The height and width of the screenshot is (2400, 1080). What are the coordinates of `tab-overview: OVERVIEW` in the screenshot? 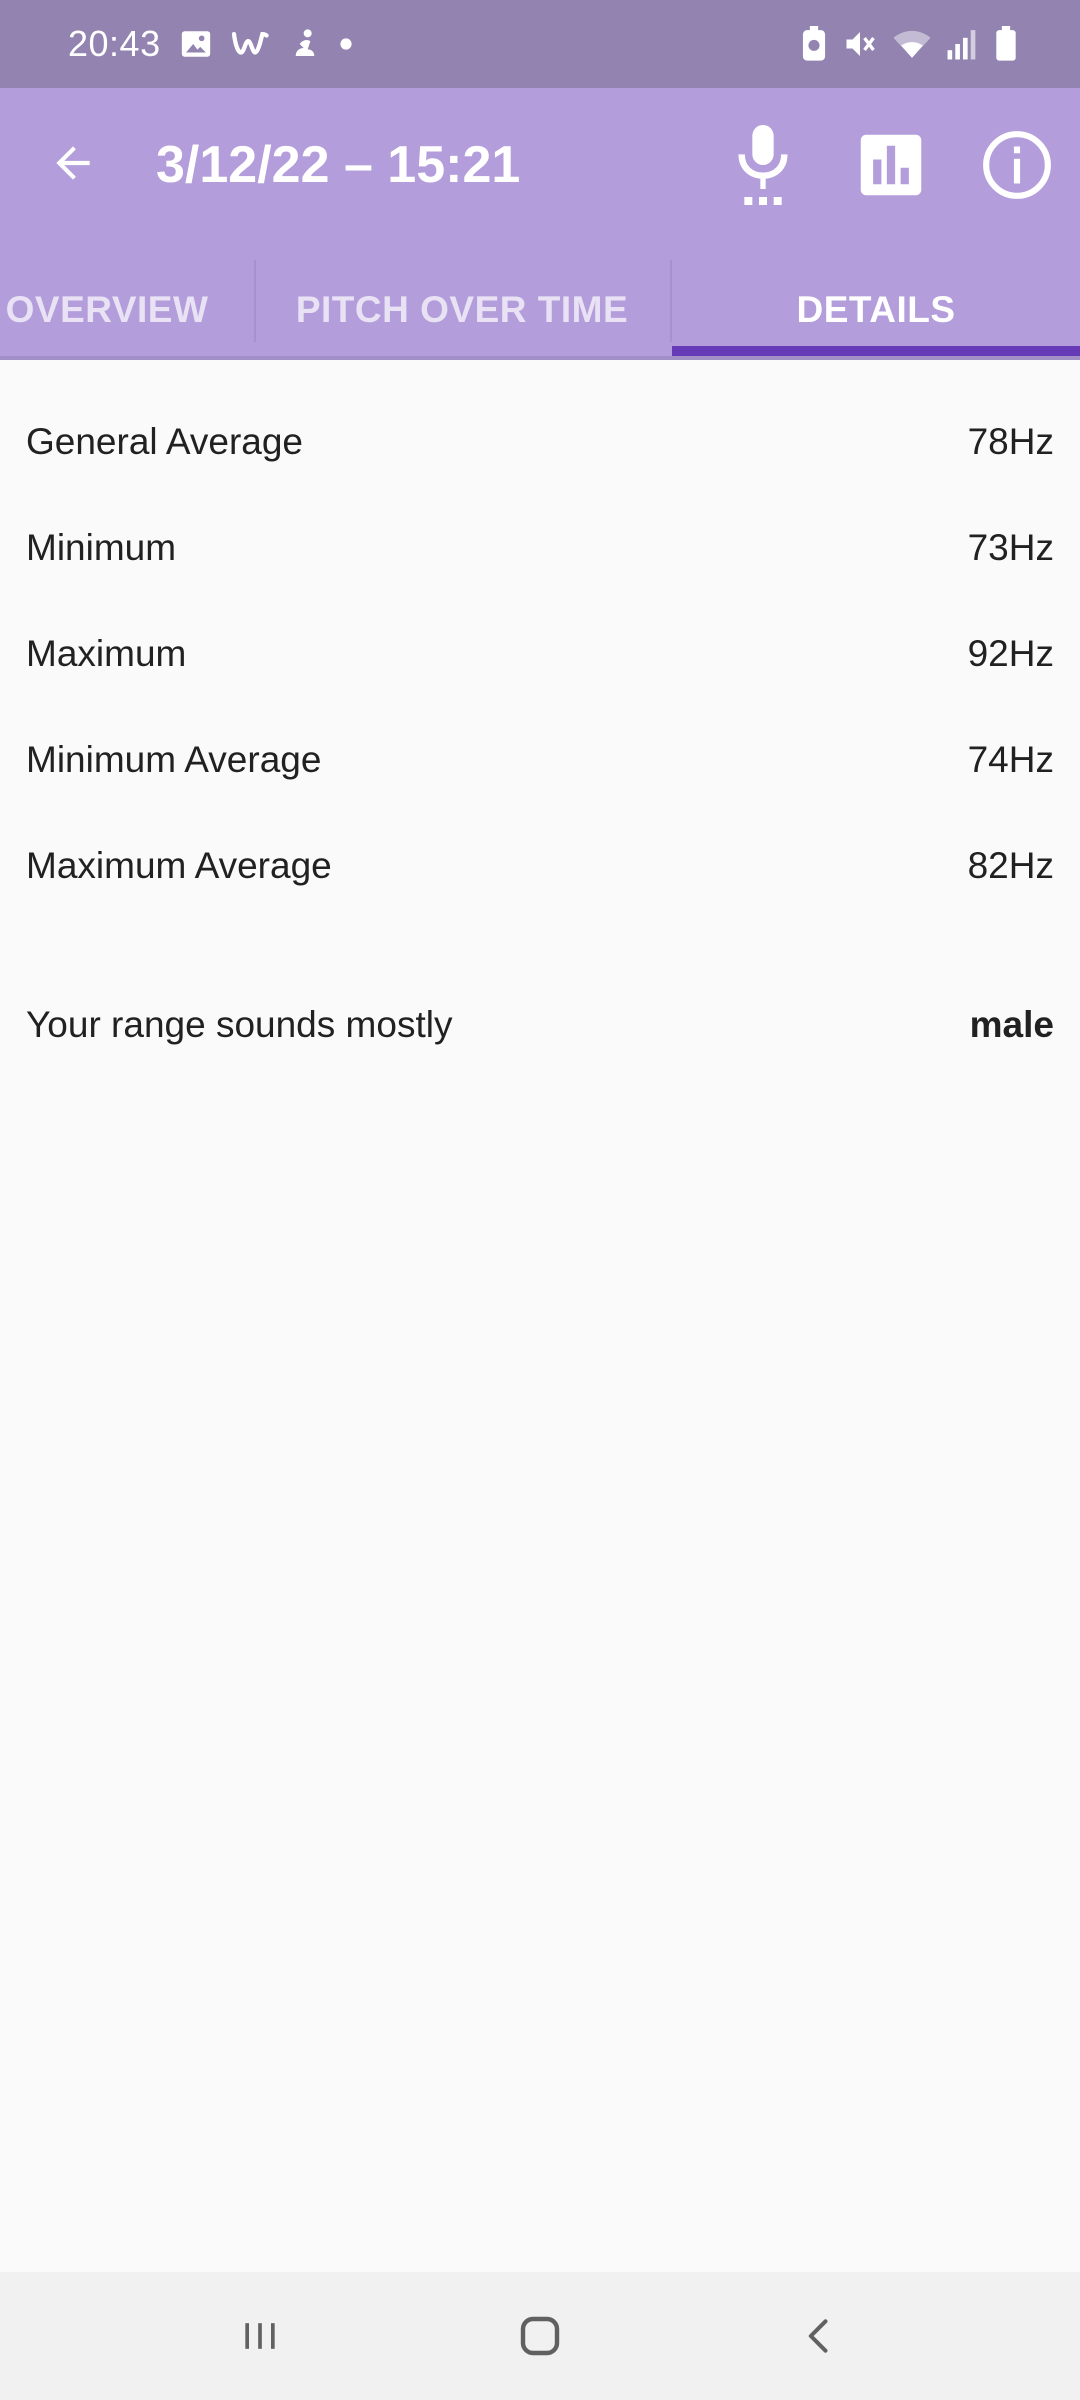 It's located at (127, 308).